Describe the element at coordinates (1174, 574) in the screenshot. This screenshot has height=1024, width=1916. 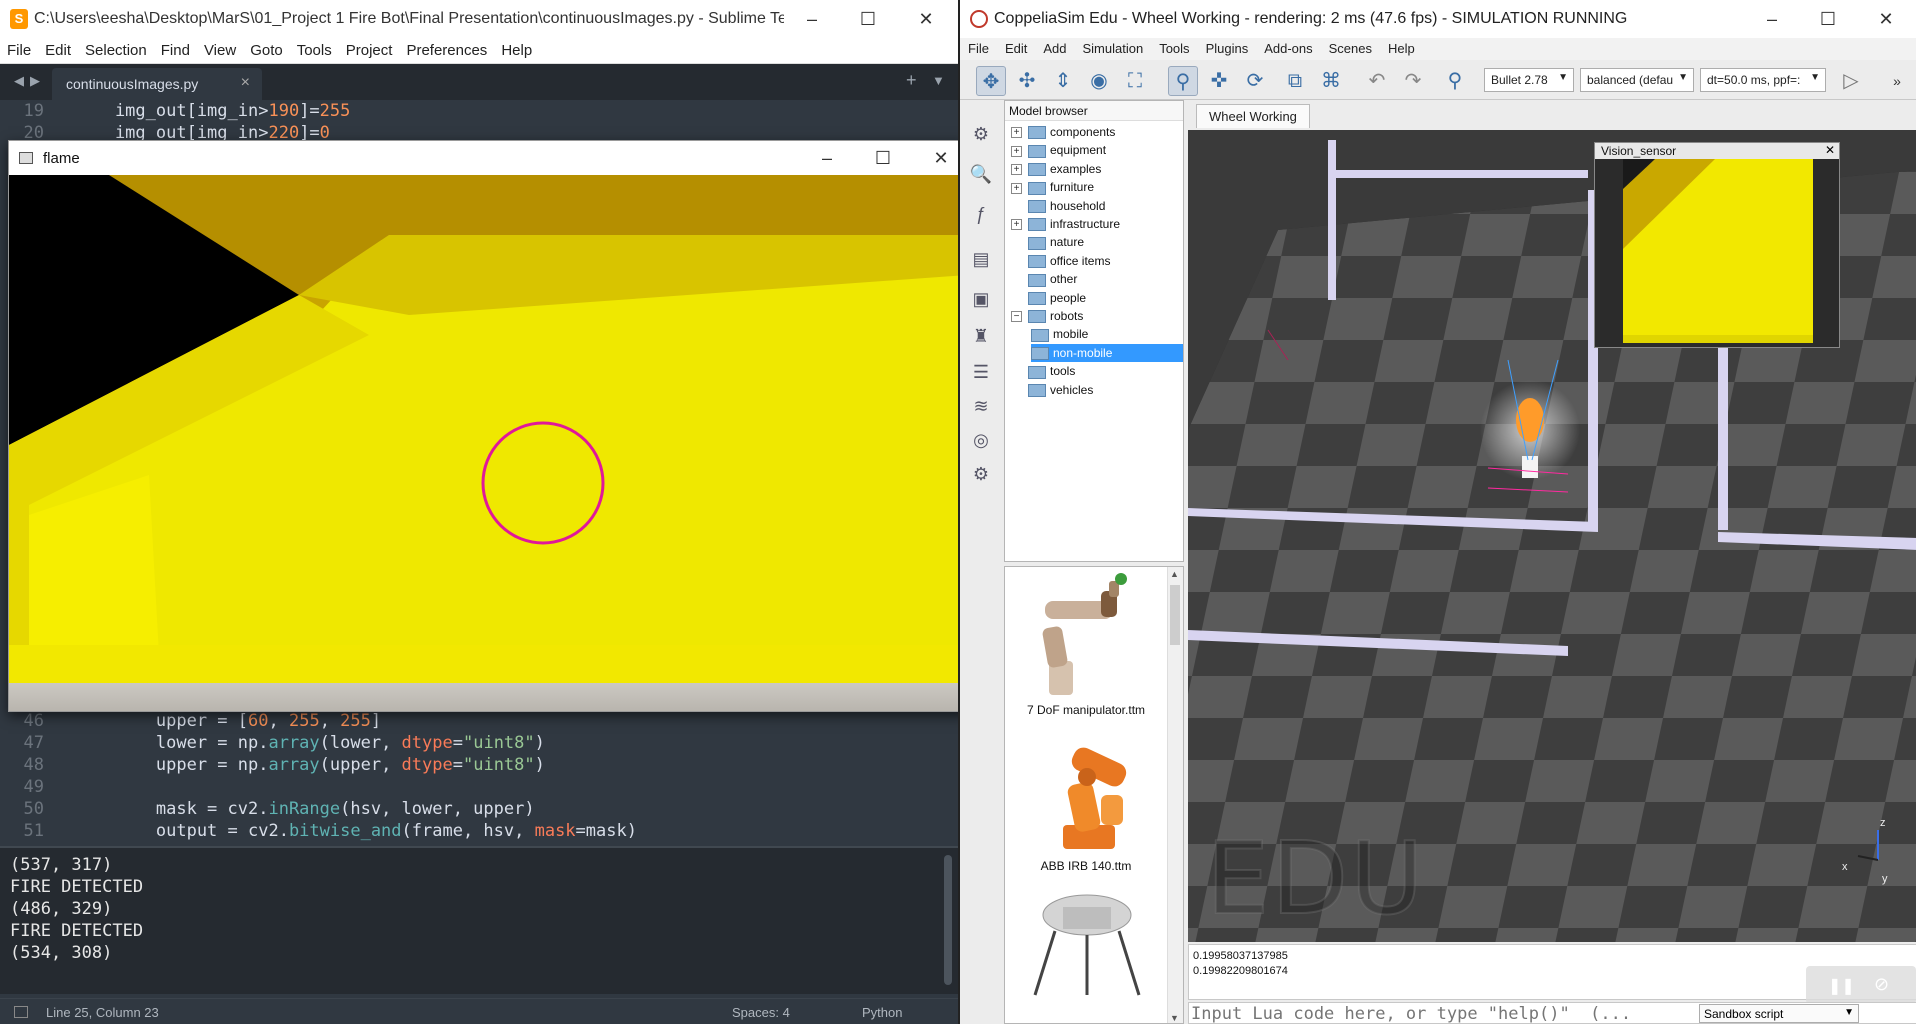
I see `scroll-up-icon: ▲` at that location.